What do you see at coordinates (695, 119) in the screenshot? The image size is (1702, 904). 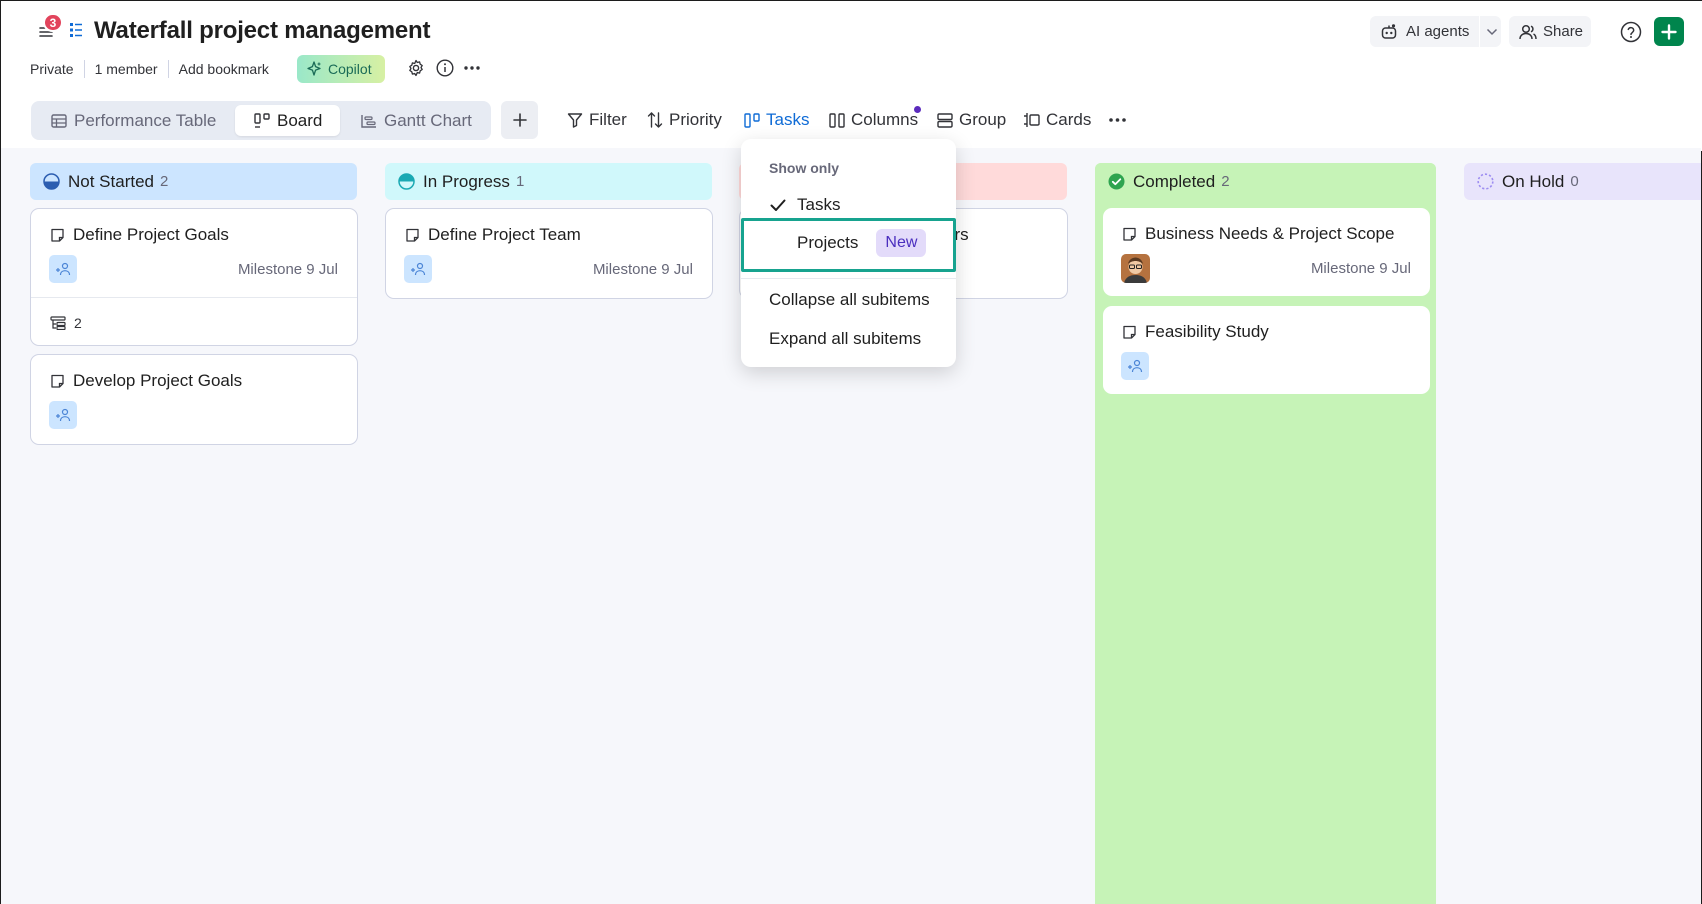 I see `priority-label: Priority` at bounding box center [695, 119].